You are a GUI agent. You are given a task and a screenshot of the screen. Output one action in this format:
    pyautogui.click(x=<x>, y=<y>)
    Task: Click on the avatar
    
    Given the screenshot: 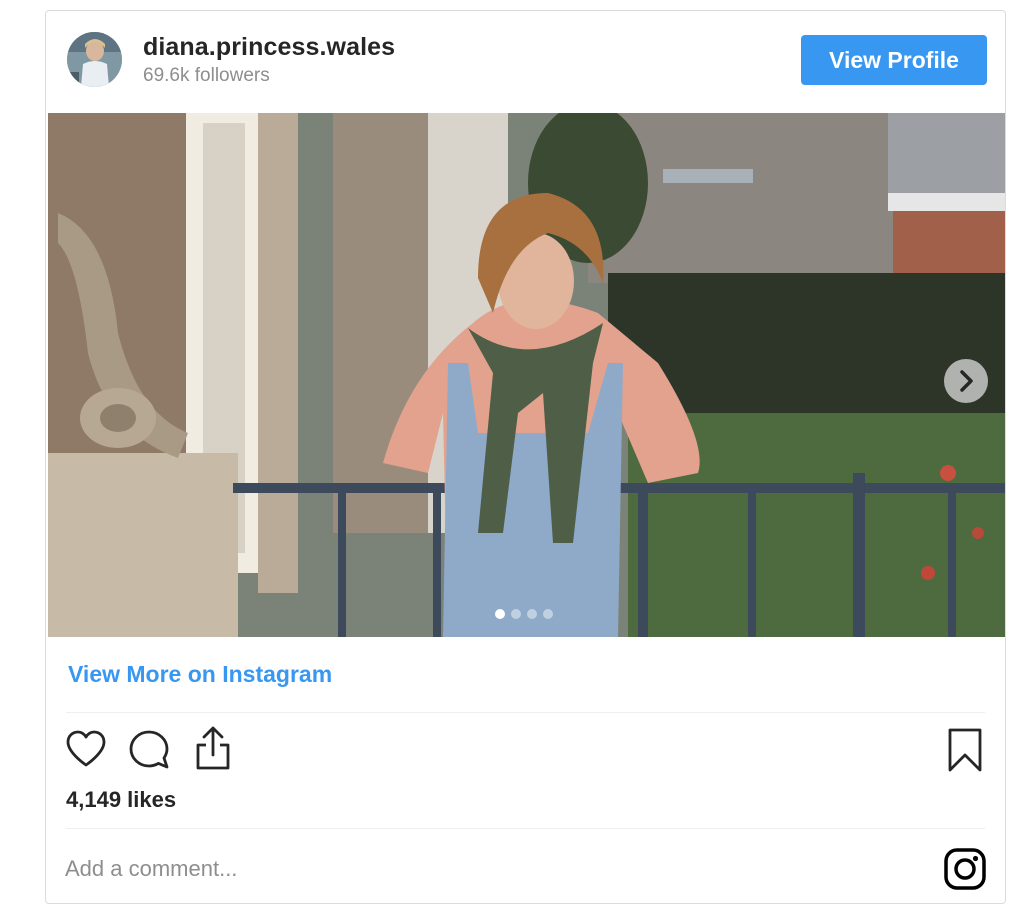 What is the action you would take?
    pyautogui.click(x=94, y=59)
    